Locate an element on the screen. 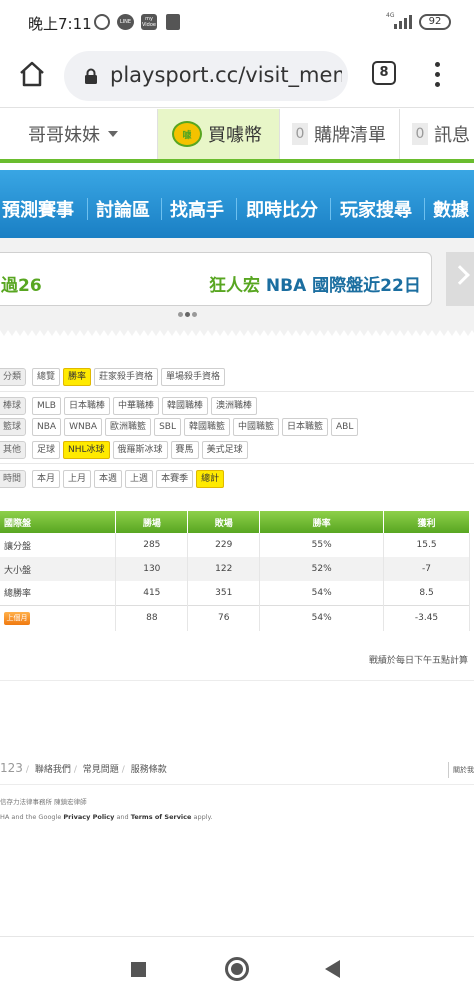  terms-of-service-link: Terms of Service is located at coordinates (161, 817).